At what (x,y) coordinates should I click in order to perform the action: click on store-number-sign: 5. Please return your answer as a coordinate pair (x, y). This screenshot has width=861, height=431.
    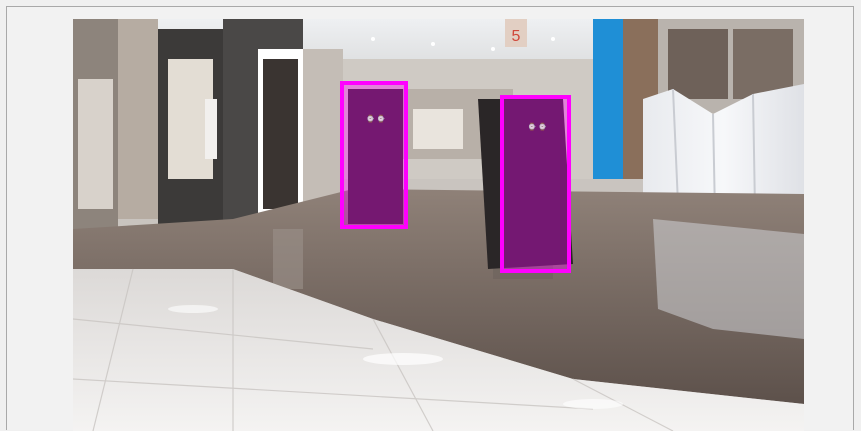
    Looking at the image, I should click on (516, 36).